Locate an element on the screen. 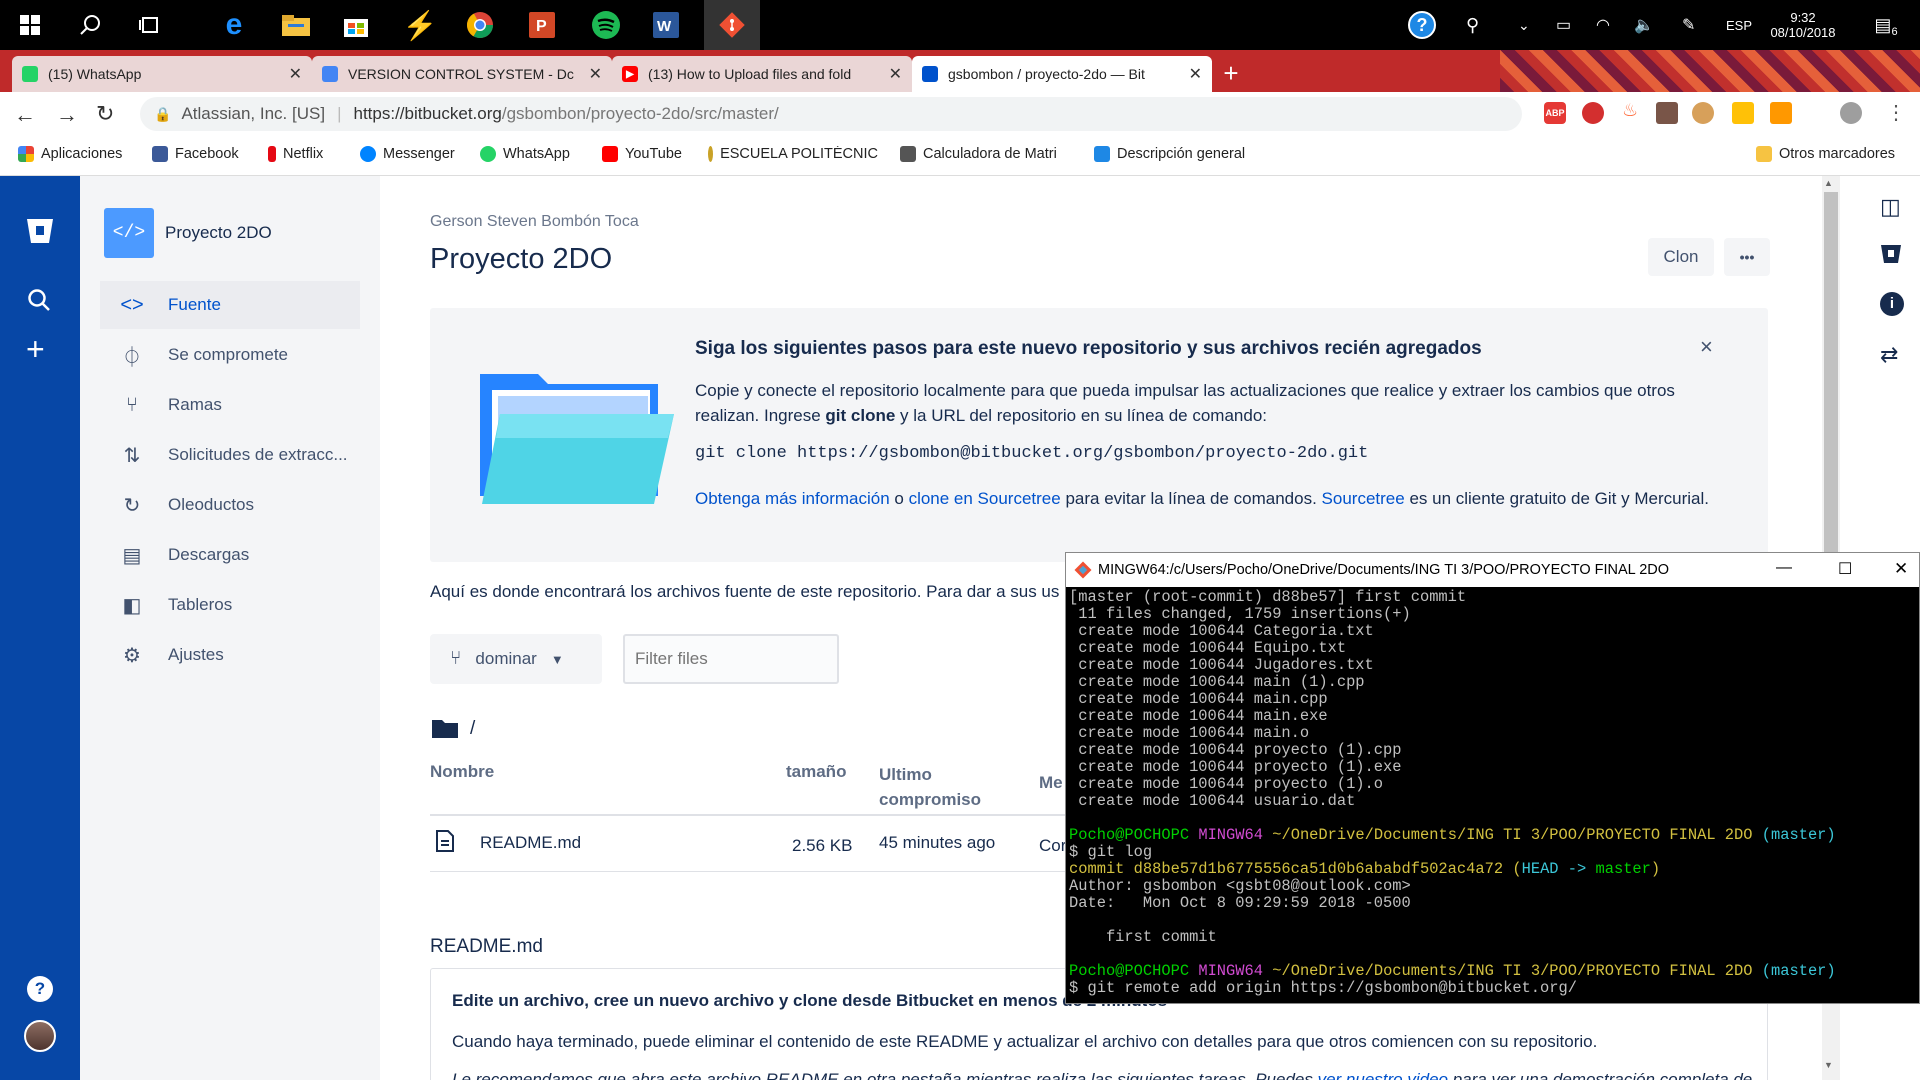 This screenshot has width=1920, height=1080. task-view-icon is located at coordinates (150, 25).